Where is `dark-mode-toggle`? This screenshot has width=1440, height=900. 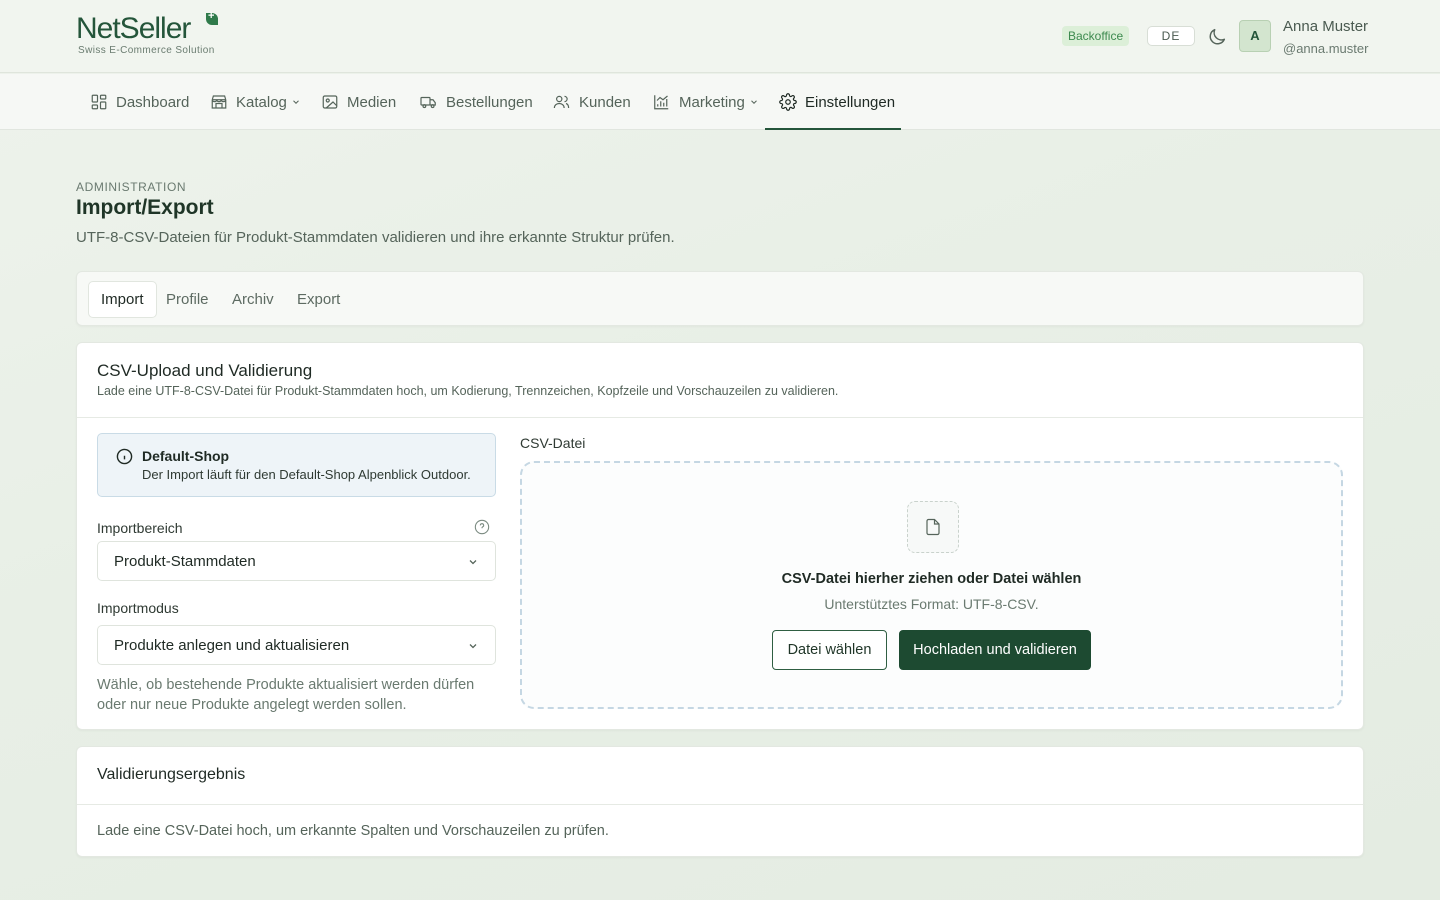 dark-mode-toggle is located at coordinates (1217, 37).